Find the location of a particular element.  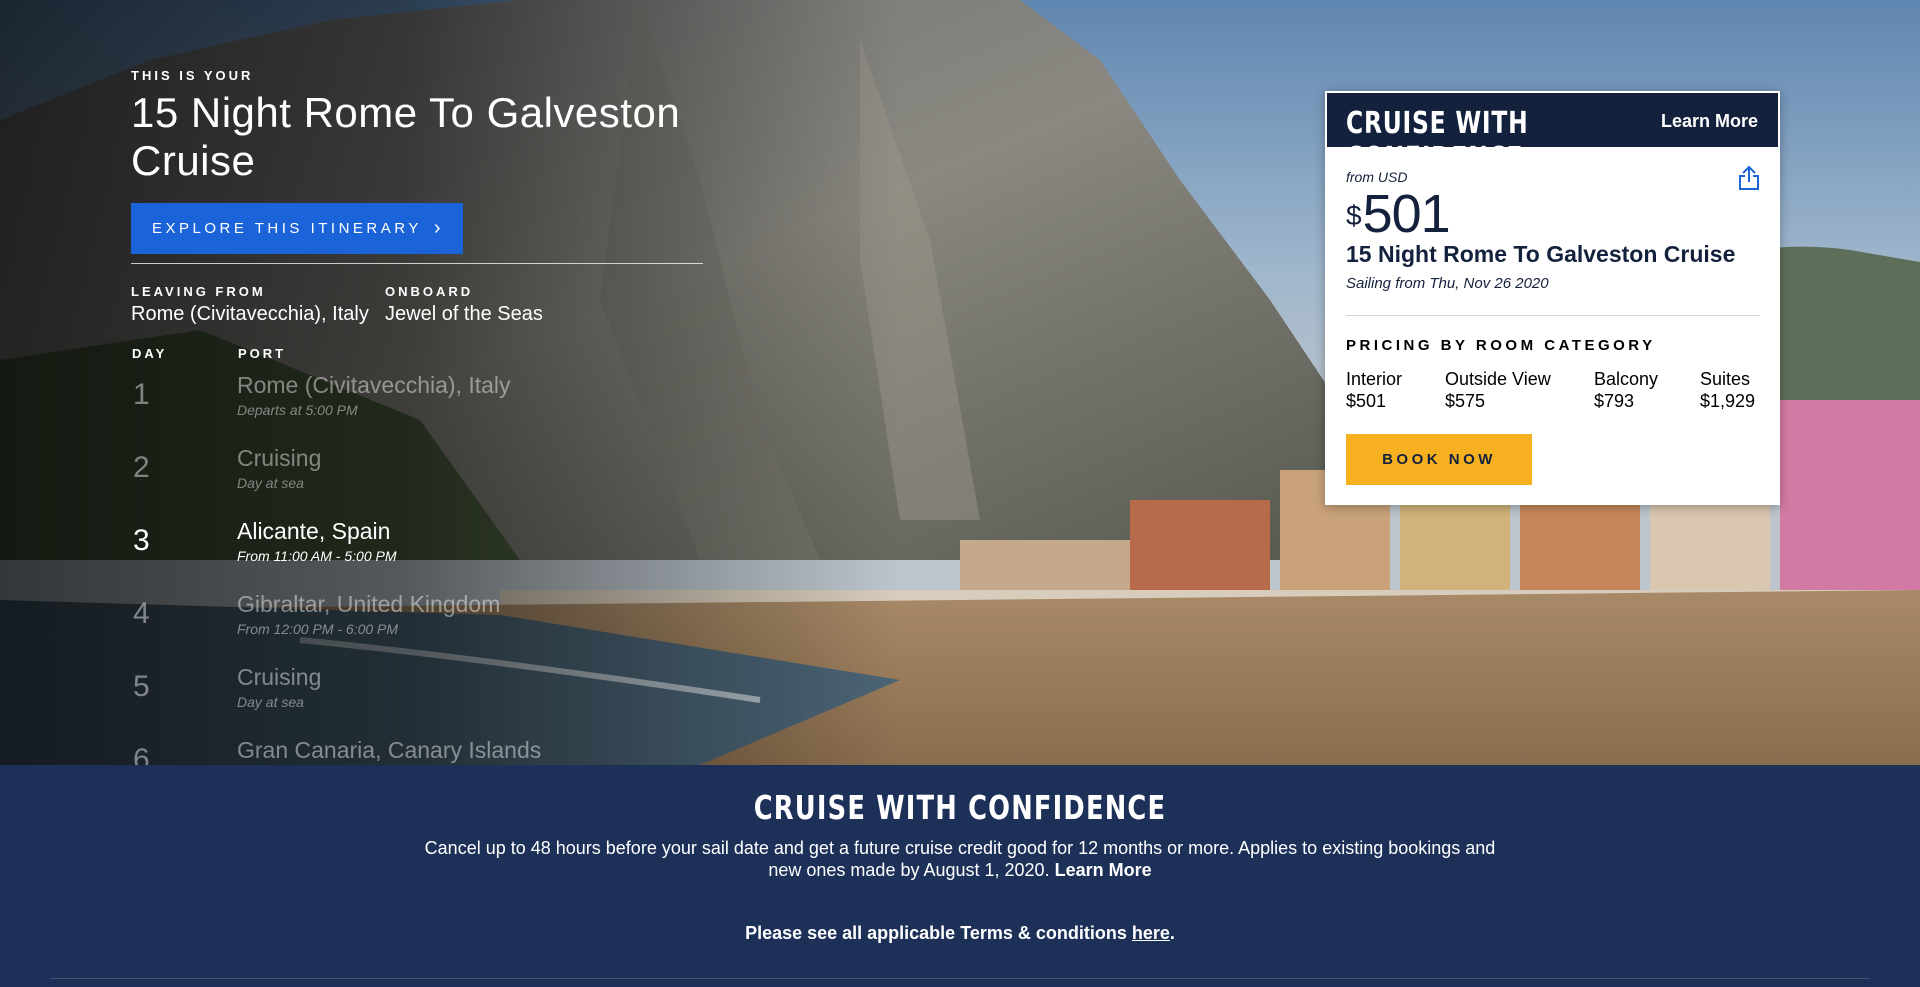

day-number: 5 is located at coordinates (141, 686).